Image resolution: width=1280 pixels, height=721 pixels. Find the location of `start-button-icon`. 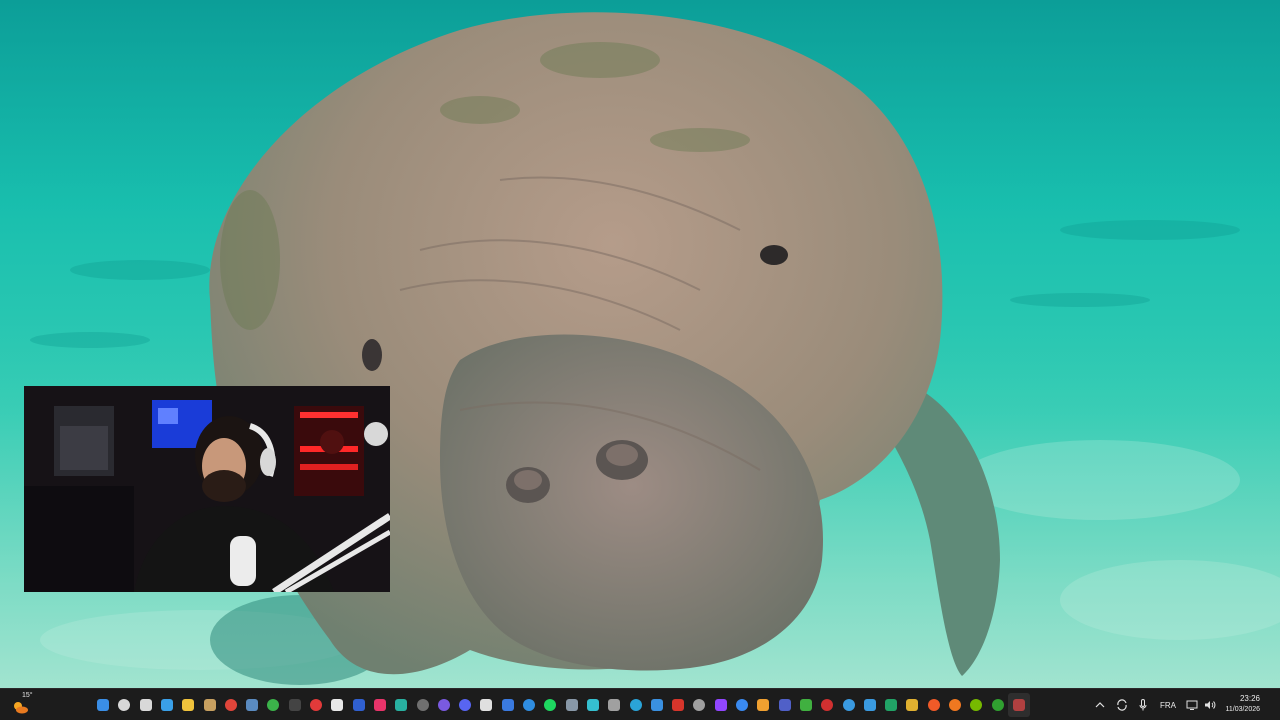

start-button-icon is located at coordinates (103, 705).